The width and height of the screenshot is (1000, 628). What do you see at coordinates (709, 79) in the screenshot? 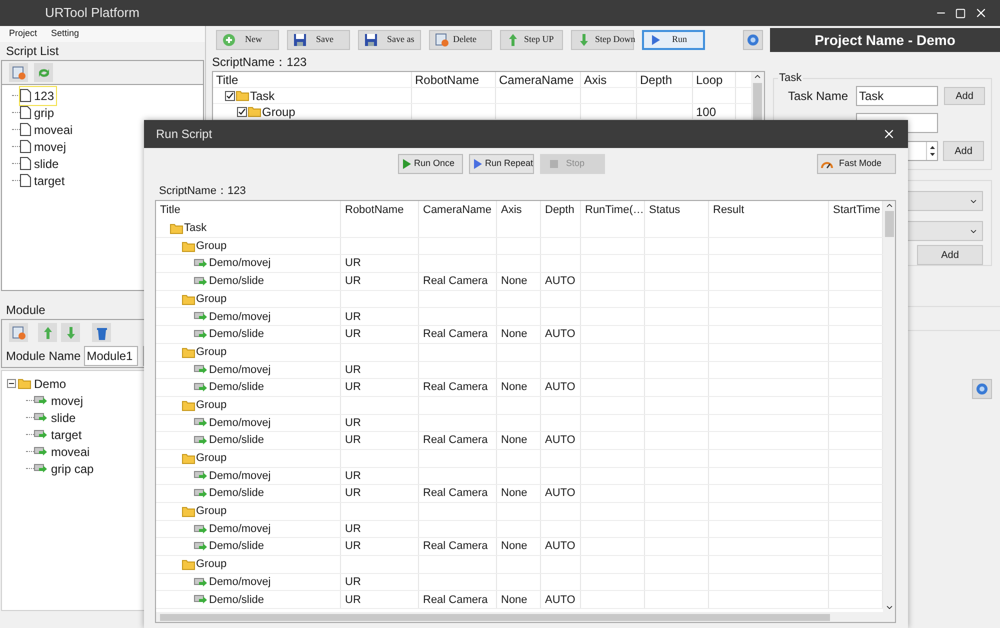
I see `column-header: Loop` at bounding box center [709, 79].